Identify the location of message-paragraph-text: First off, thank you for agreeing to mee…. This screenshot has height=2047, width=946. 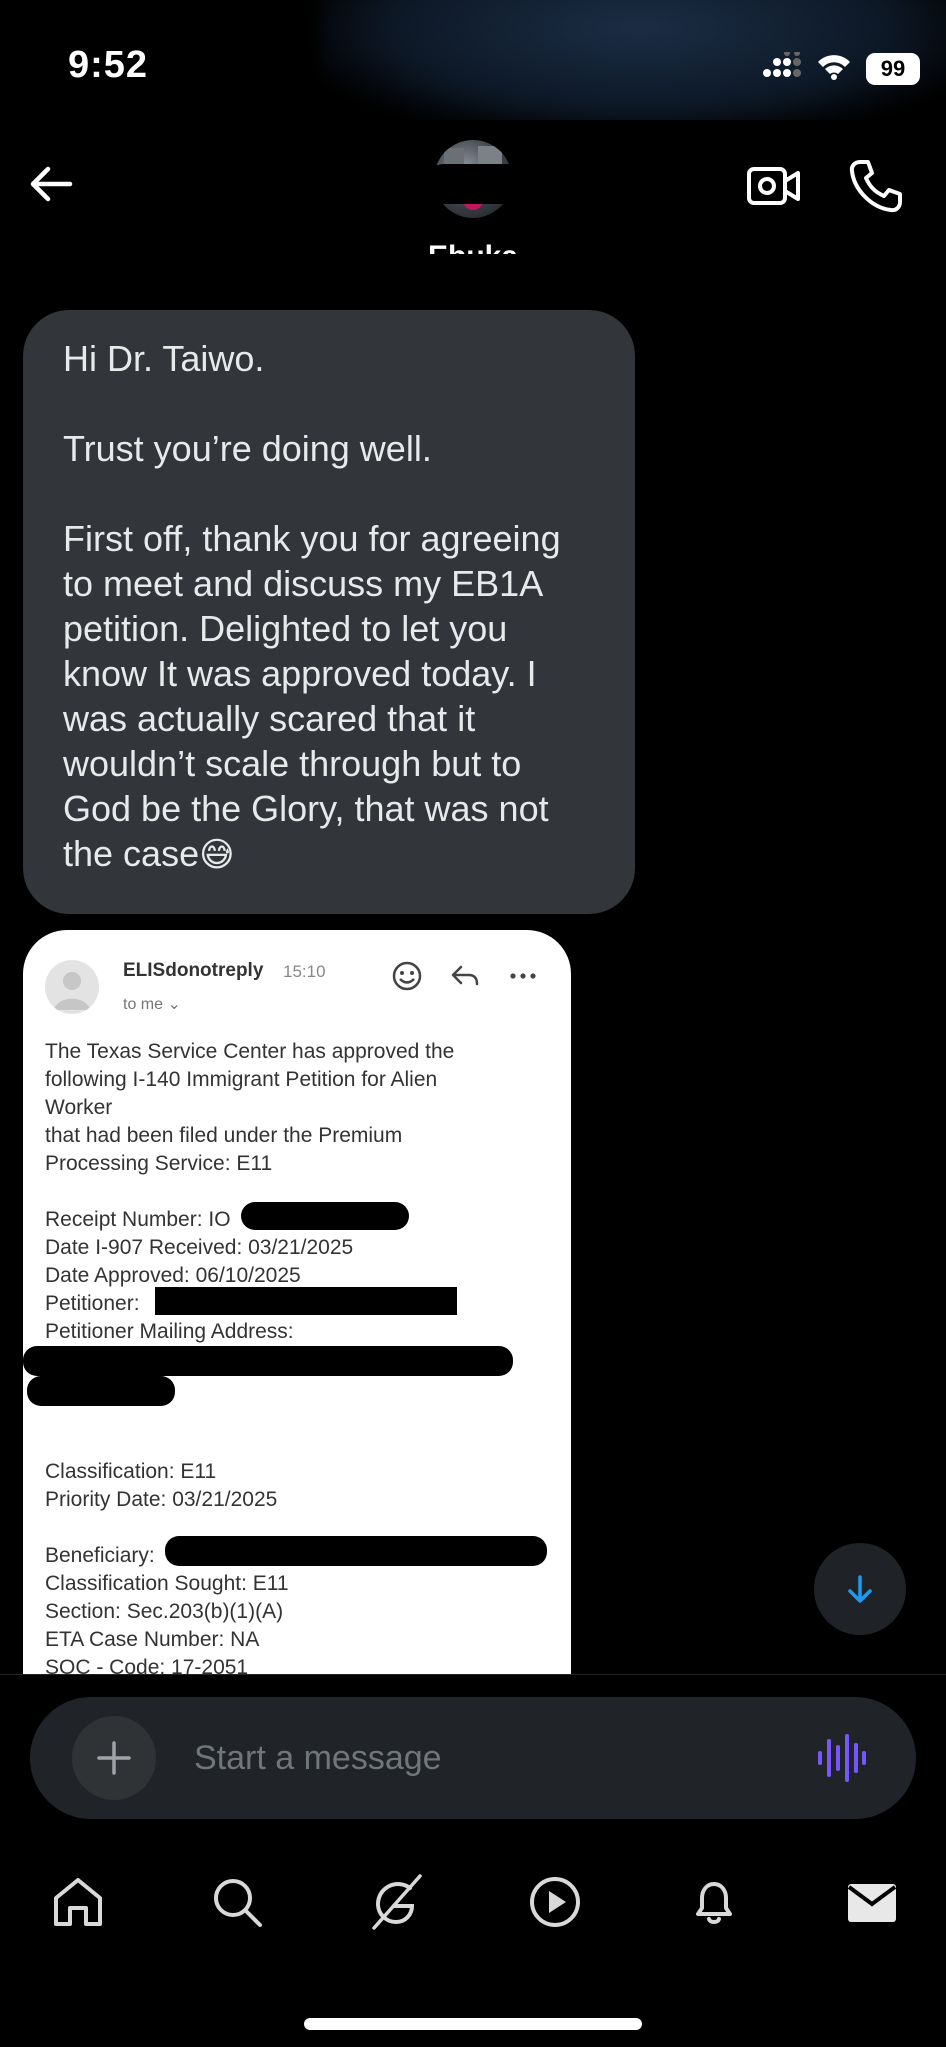
(312, 696).